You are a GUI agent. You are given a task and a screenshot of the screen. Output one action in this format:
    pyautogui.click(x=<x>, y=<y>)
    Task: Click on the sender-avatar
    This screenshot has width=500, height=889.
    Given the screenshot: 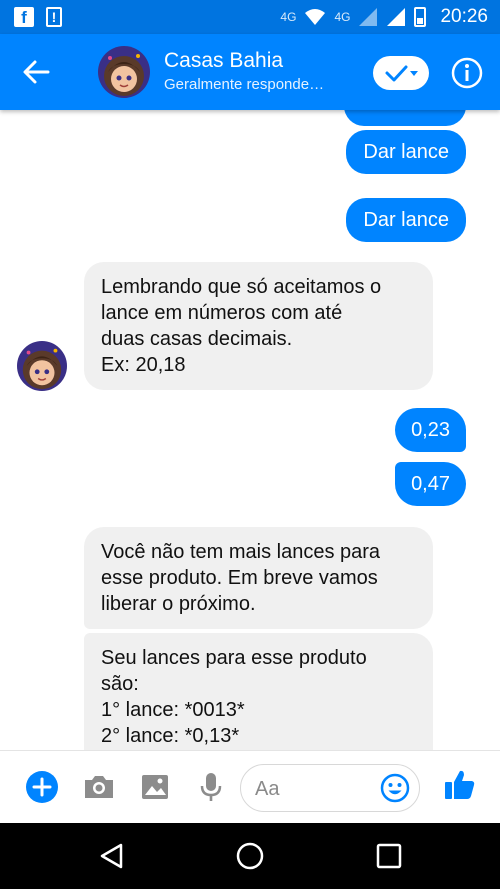 What is the action you would take?
    pyautogui.click(x=42, y=366)
    